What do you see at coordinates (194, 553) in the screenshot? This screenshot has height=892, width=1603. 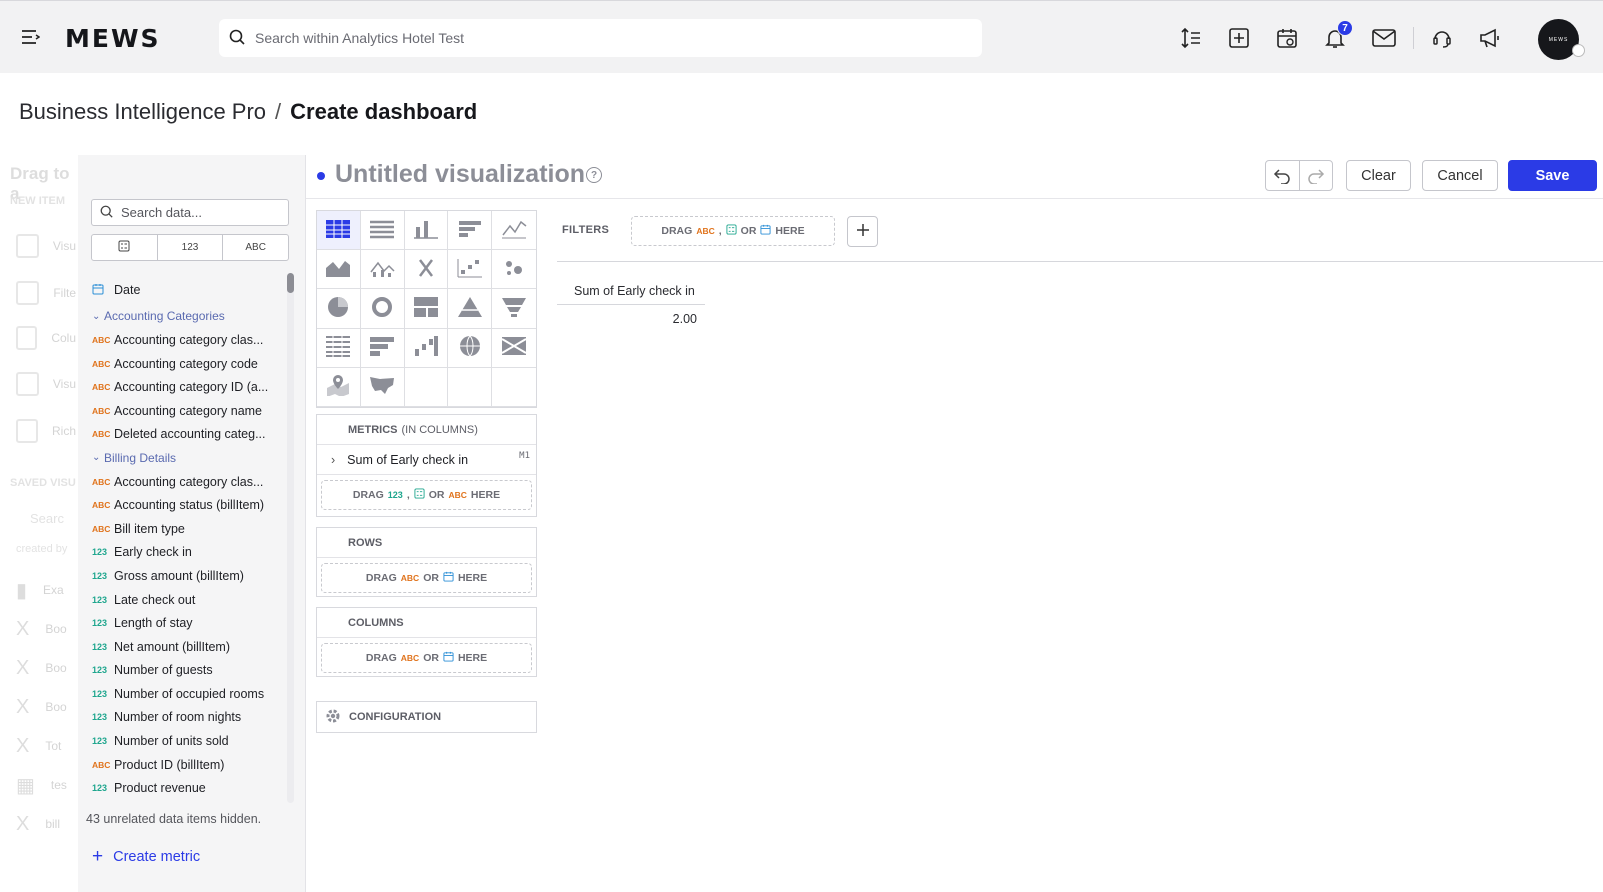 I see `data-item: 123 Early check in` at bounding box center [194, 553].